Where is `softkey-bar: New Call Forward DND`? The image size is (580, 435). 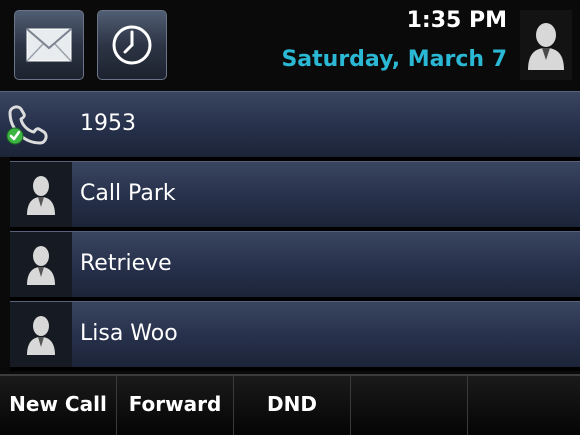 softkey-bar: New Call Forward DND is located at coordinates (290, 404).